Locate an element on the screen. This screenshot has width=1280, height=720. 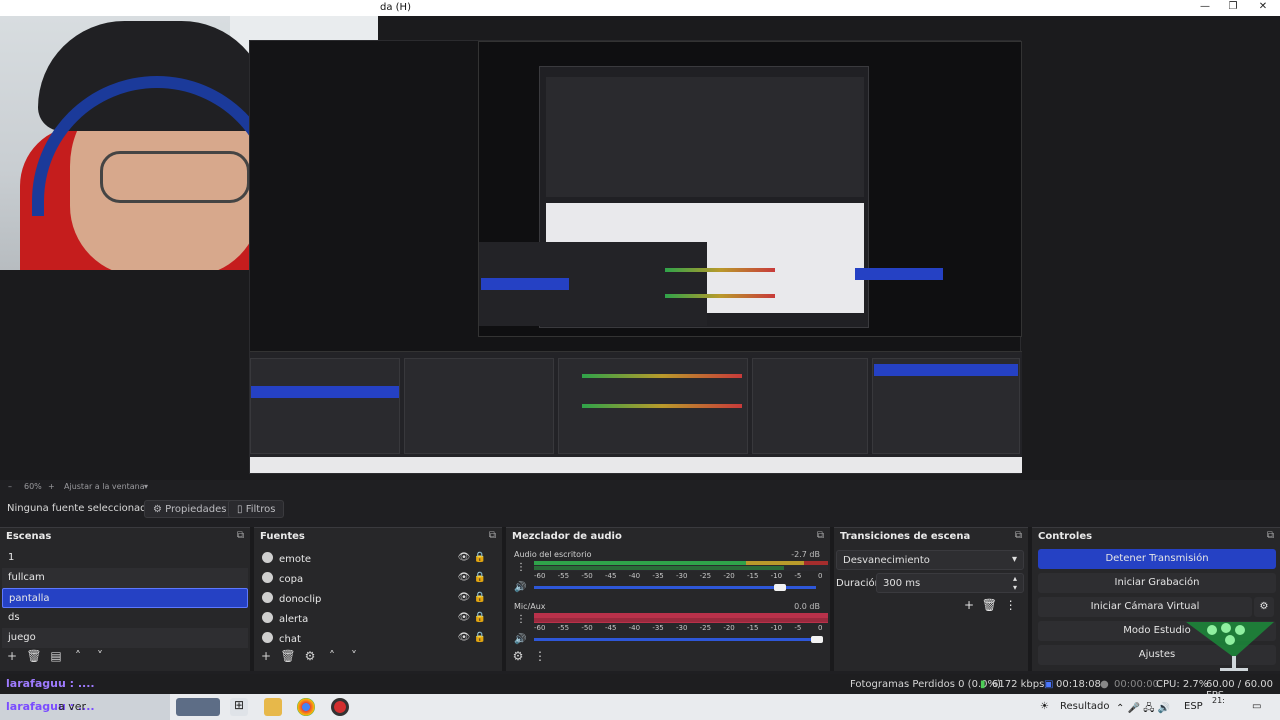
scene-item: ds is located at coordinates (125, 618).